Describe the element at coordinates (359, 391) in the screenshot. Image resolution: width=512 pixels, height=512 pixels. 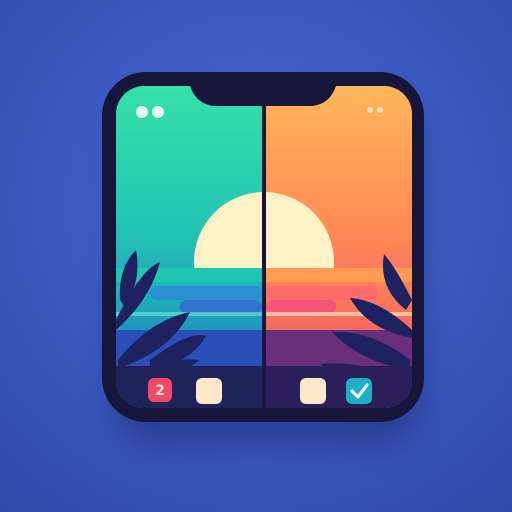
I see `check-button` at that location.